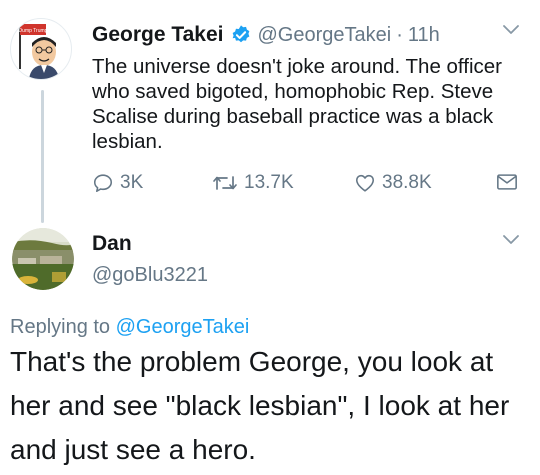 This screenshot has width=540, height=475. Describe the element at coordinates (183, 327) in the screenshot. I see `replying-to-mention-link: @GeorgeTakei` at that location.